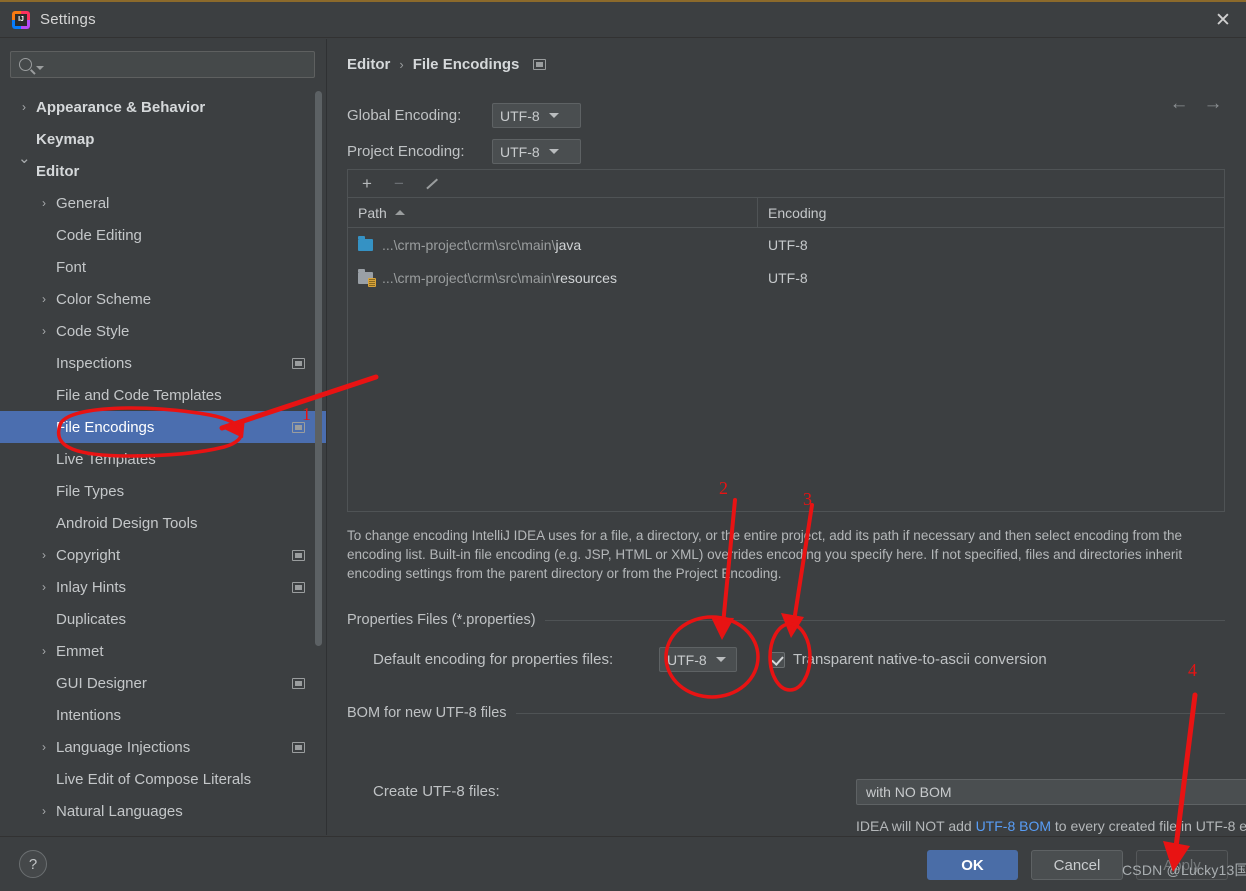 This screenshot has width=1246, height=891. Describe the element at coordinates (623, 863) in the screenshot. I see `dialog-footer: ? OK Cancel Apply` at that location.